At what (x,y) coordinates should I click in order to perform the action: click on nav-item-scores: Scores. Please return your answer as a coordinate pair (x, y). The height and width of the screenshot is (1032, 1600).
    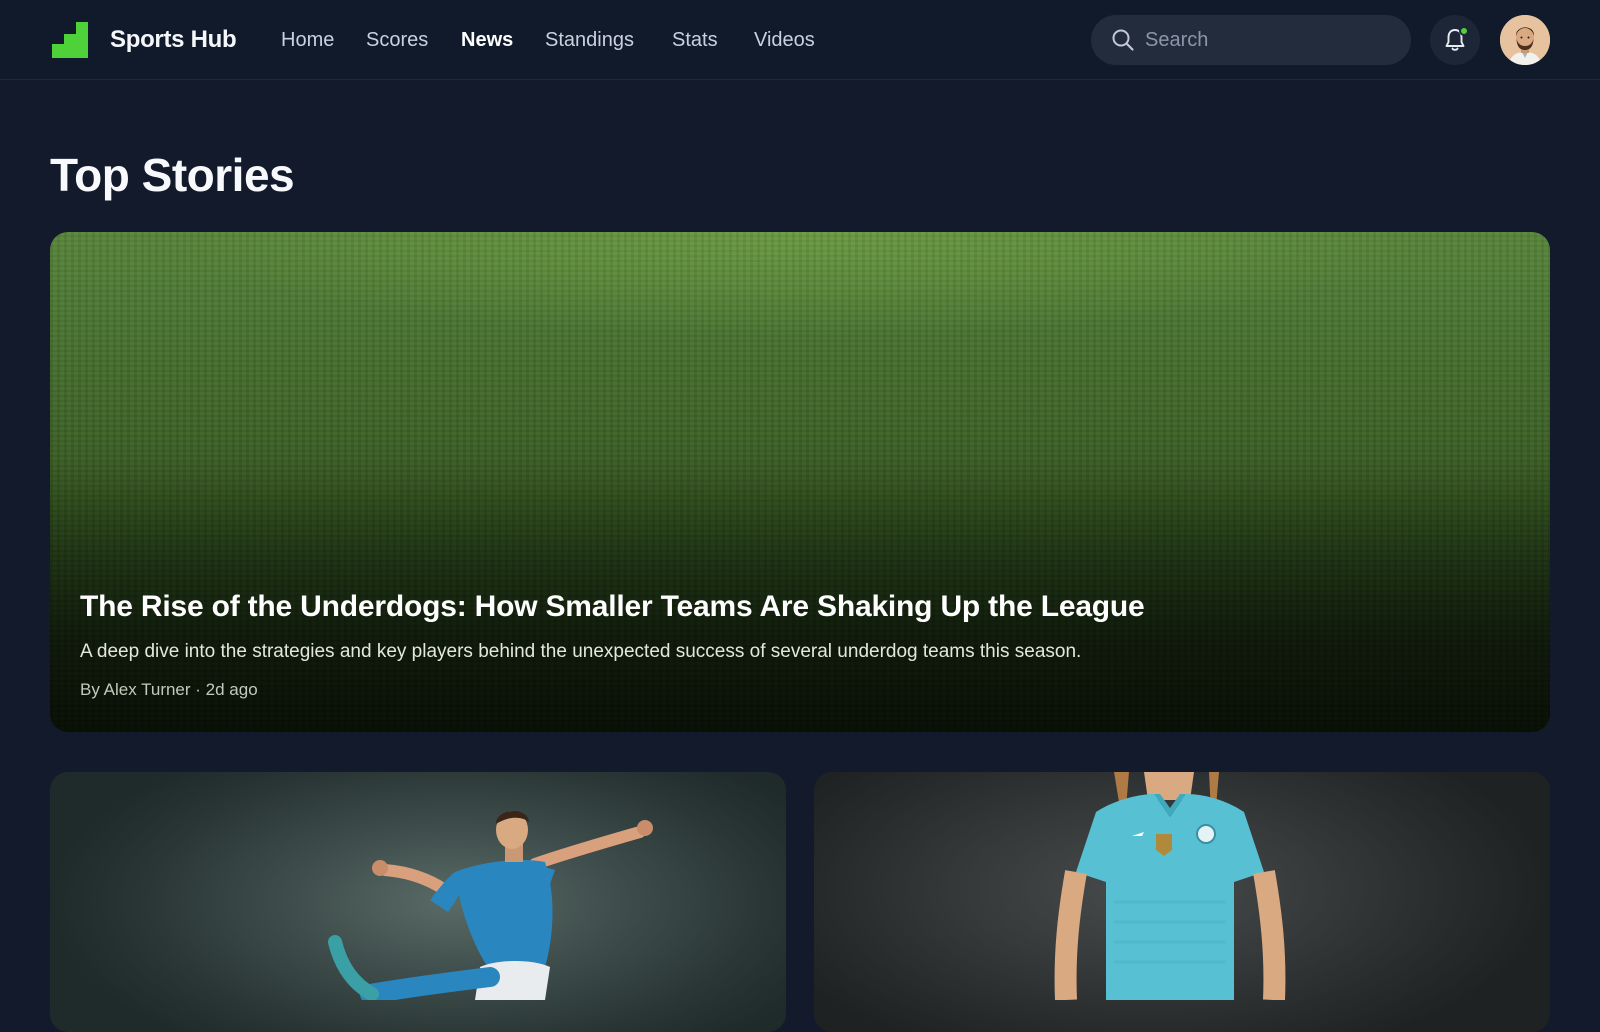
    Looking at the image, I should click on (397, 40).